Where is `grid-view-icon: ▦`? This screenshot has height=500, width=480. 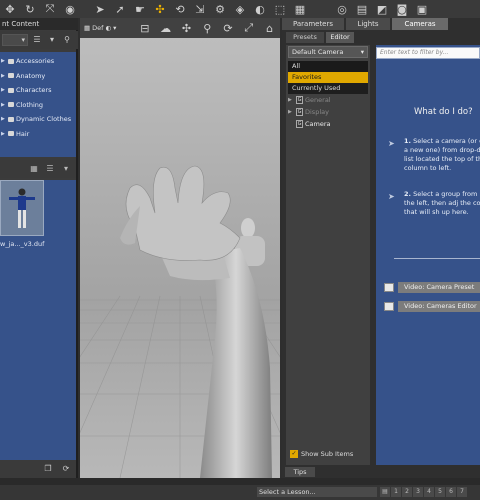
grid-view-icon: ▦ is located at coordinates (34, 169).